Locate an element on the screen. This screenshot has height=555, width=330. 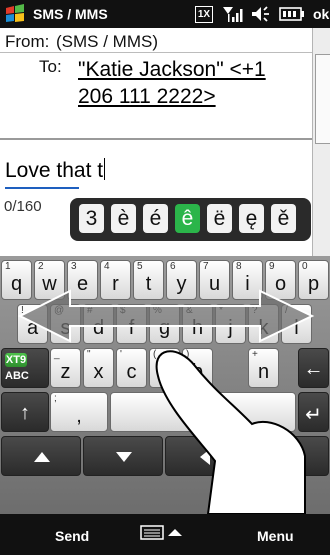
scrollbar is located at coordinates (321, 142).